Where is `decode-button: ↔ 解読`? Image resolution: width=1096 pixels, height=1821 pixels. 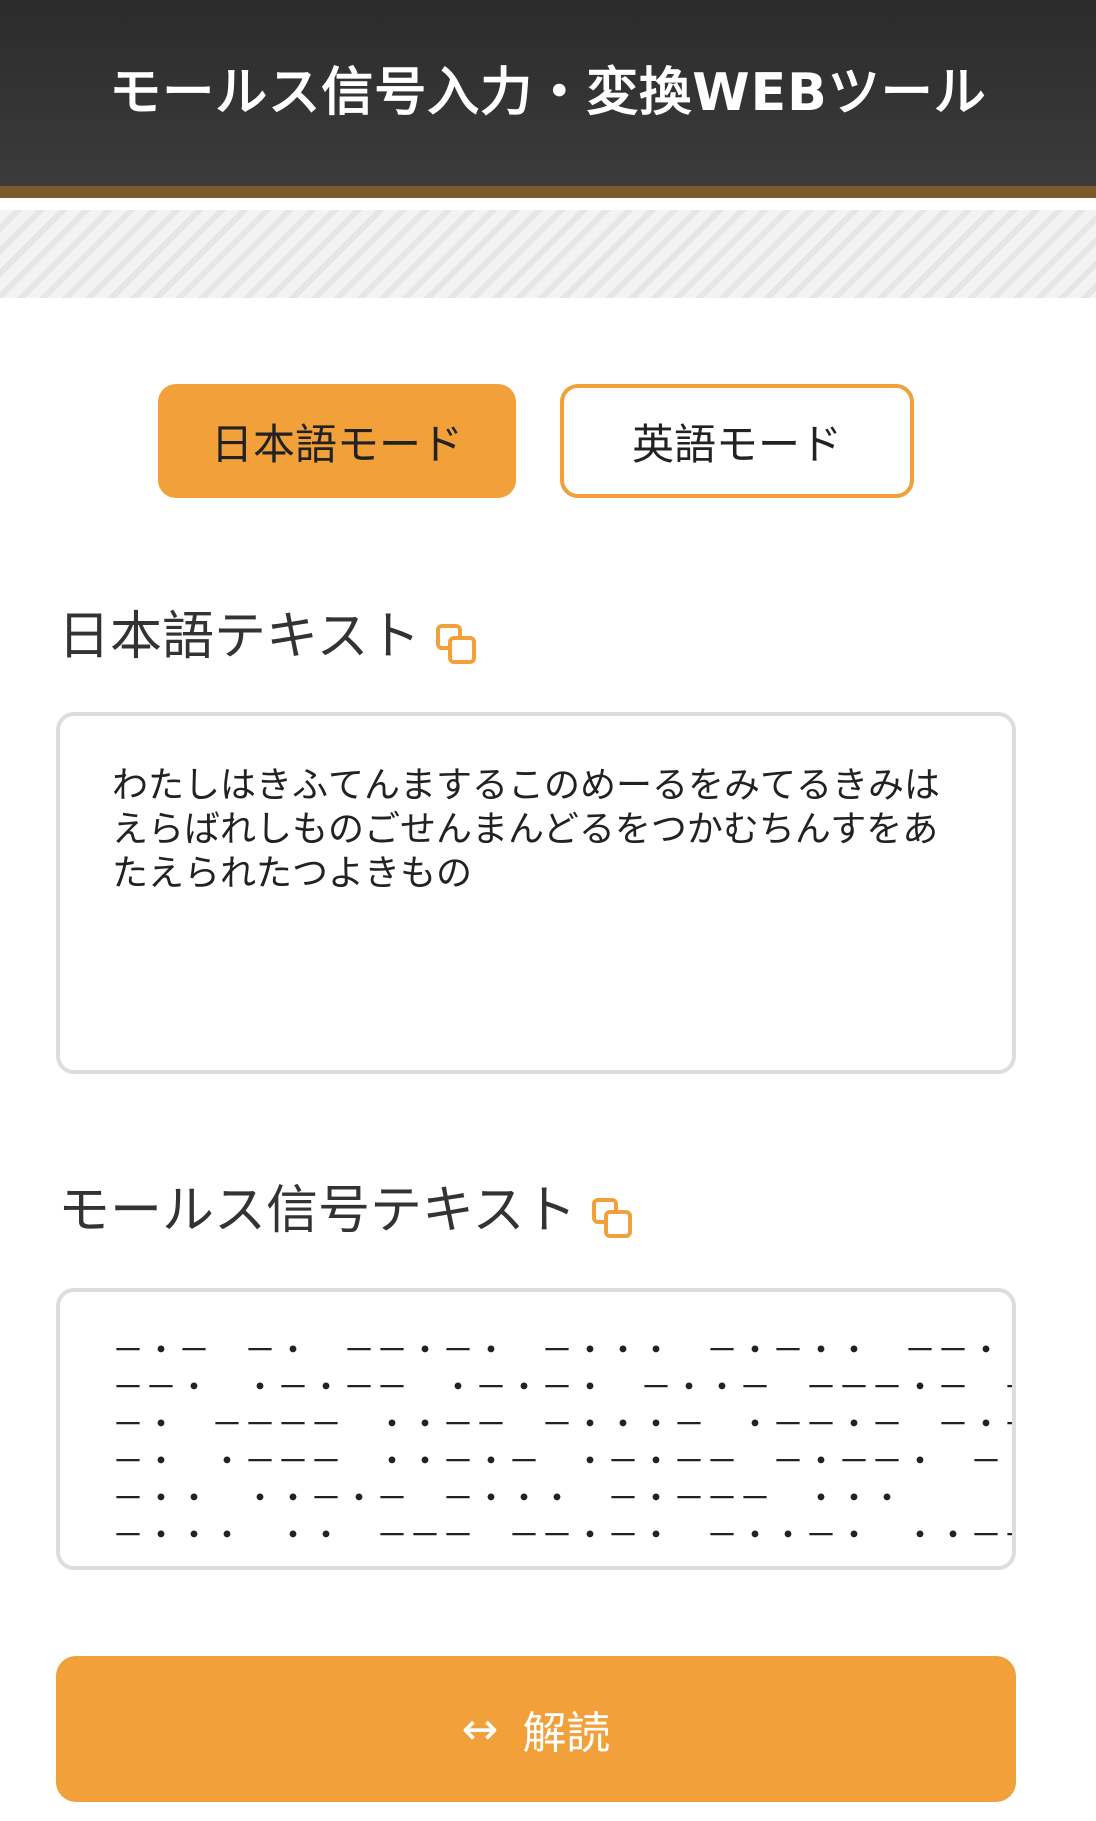
decode-button: ↔ 解読 is located at coordinates (536, 1729).